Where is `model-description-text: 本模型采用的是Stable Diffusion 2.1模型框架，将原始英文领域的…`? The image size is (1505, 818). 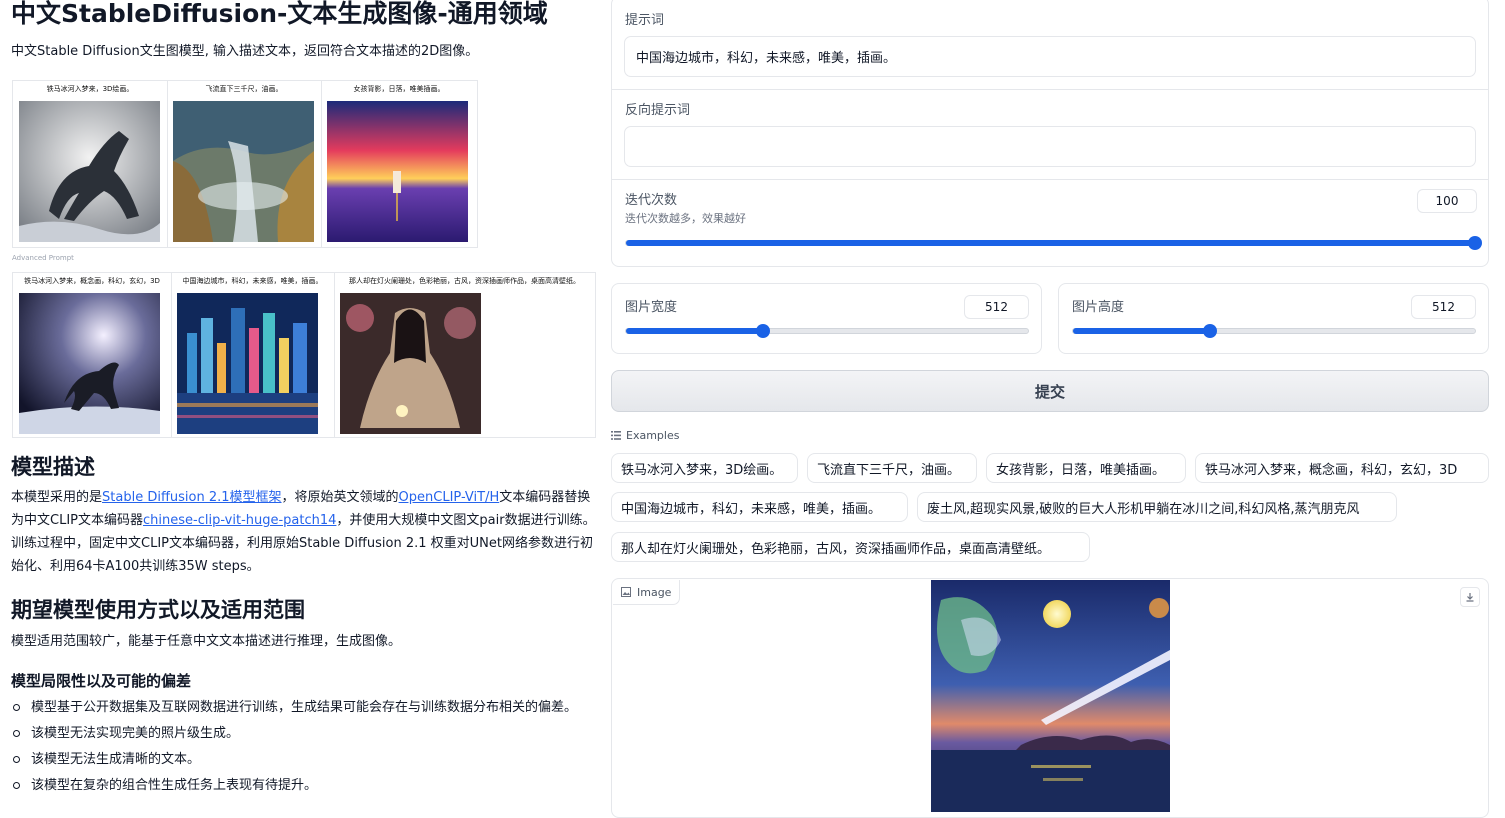 model-description-text: 本模型采用的是Stable Diffusion 2.1模型框架，将原始英文领域的… is located at coordinates (303, 532).